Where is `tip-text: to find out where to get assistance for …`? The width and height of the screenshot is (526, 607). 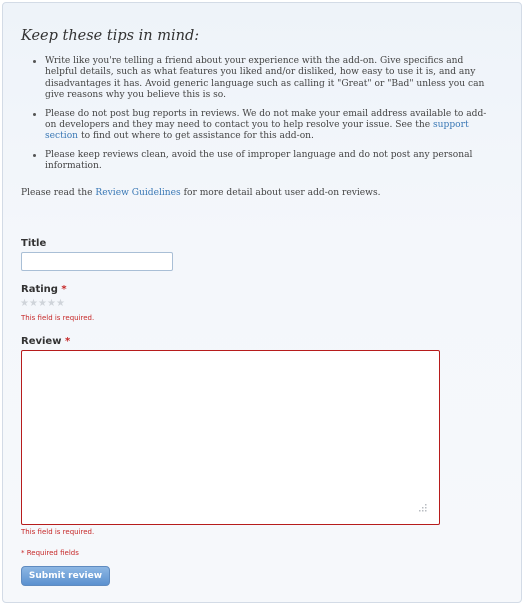 tip-text: to find out where to get assistance for … is located at coordinates (196, 136).